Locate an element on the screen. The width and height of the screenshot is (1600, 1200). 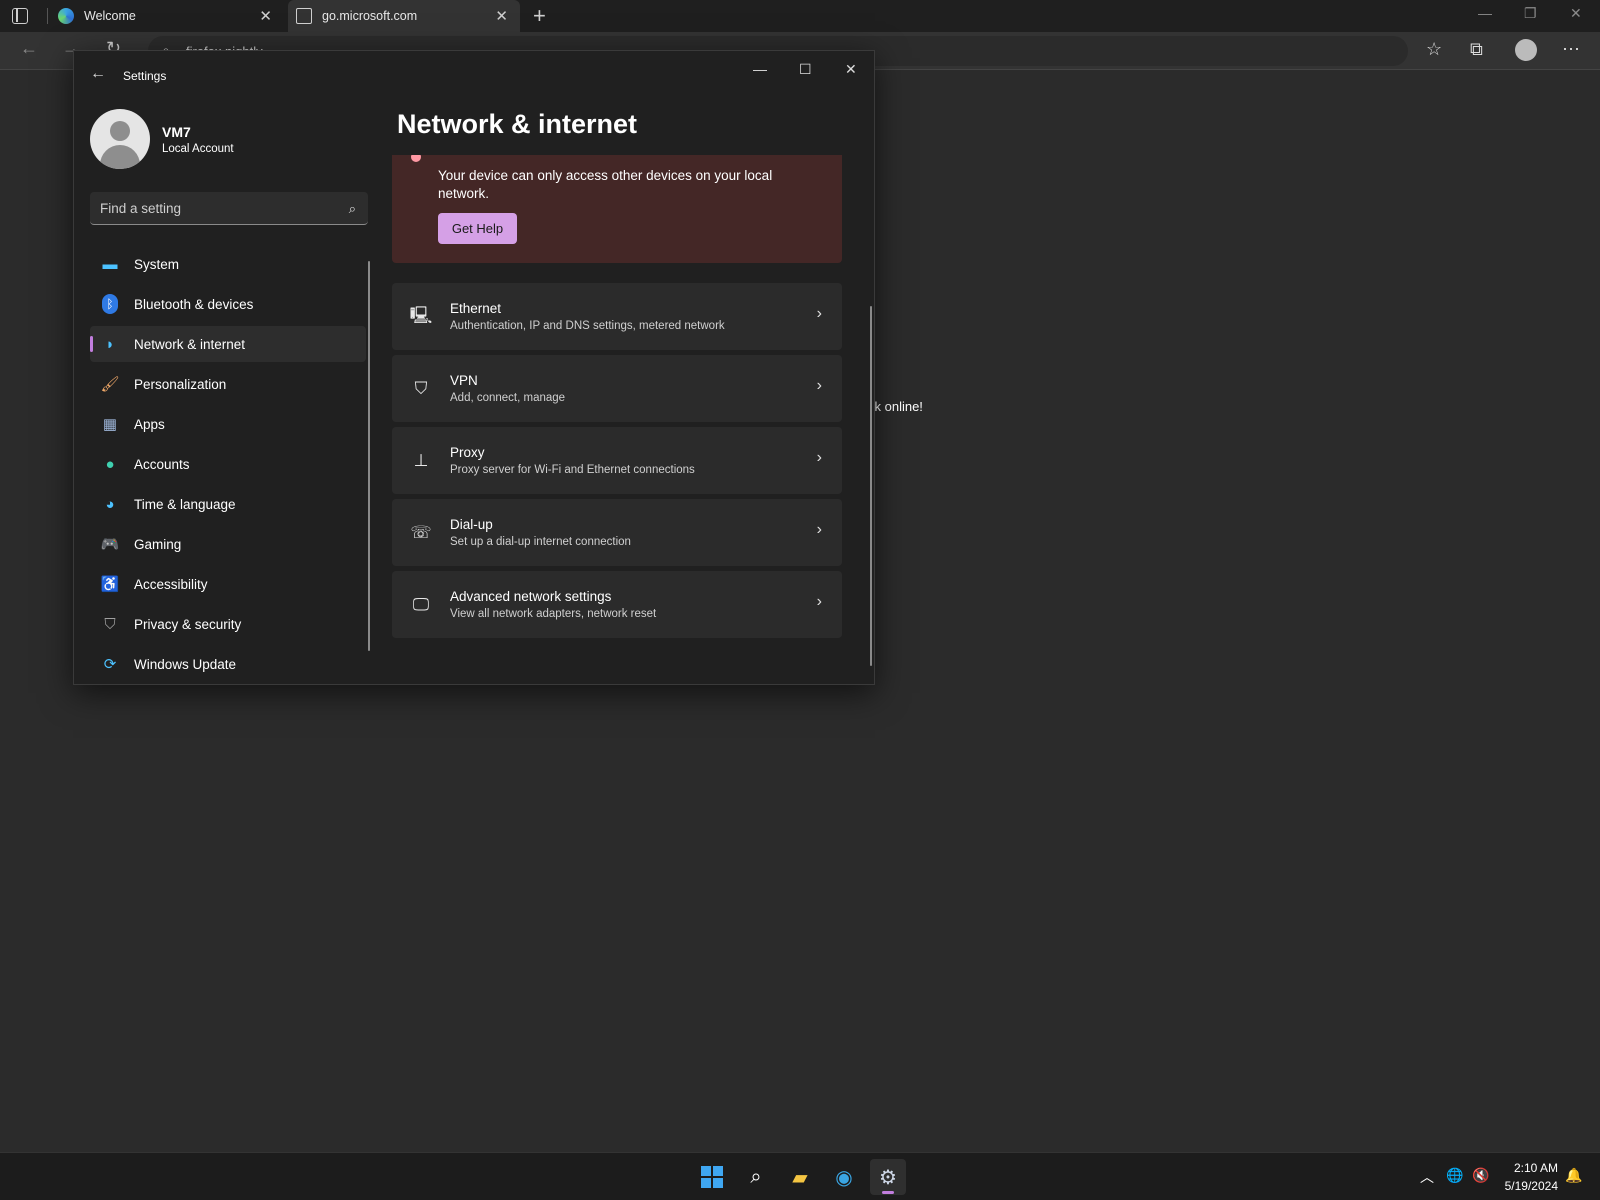
search-icon: ⌕ is located at coordinates (352, 209).